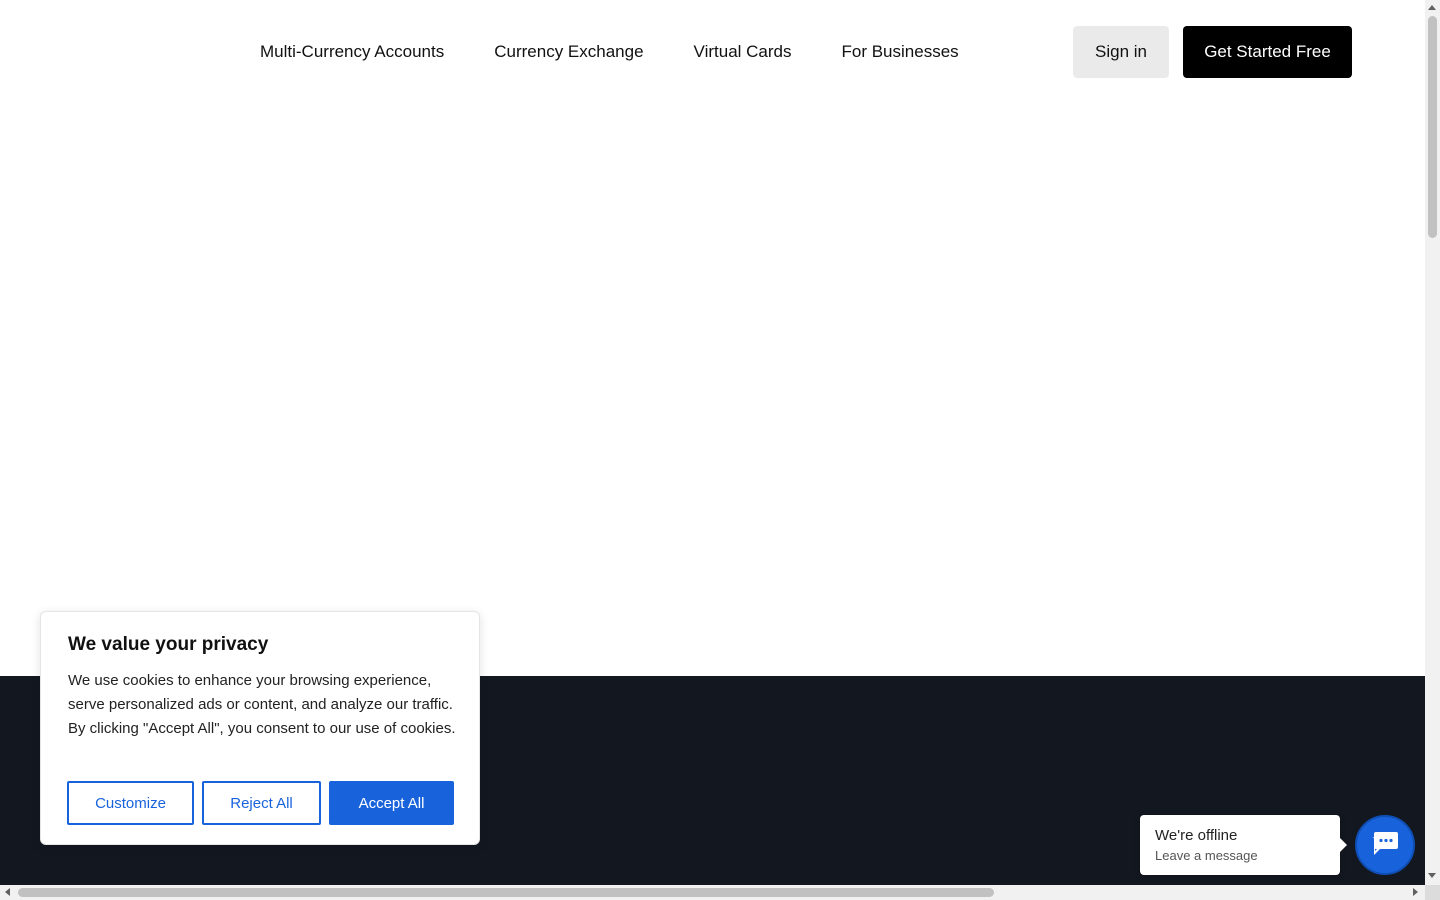 The height and width of the screenshot is (900, 1440). I want to click on scroll-up-arrow-icon, so click(1432, 7).